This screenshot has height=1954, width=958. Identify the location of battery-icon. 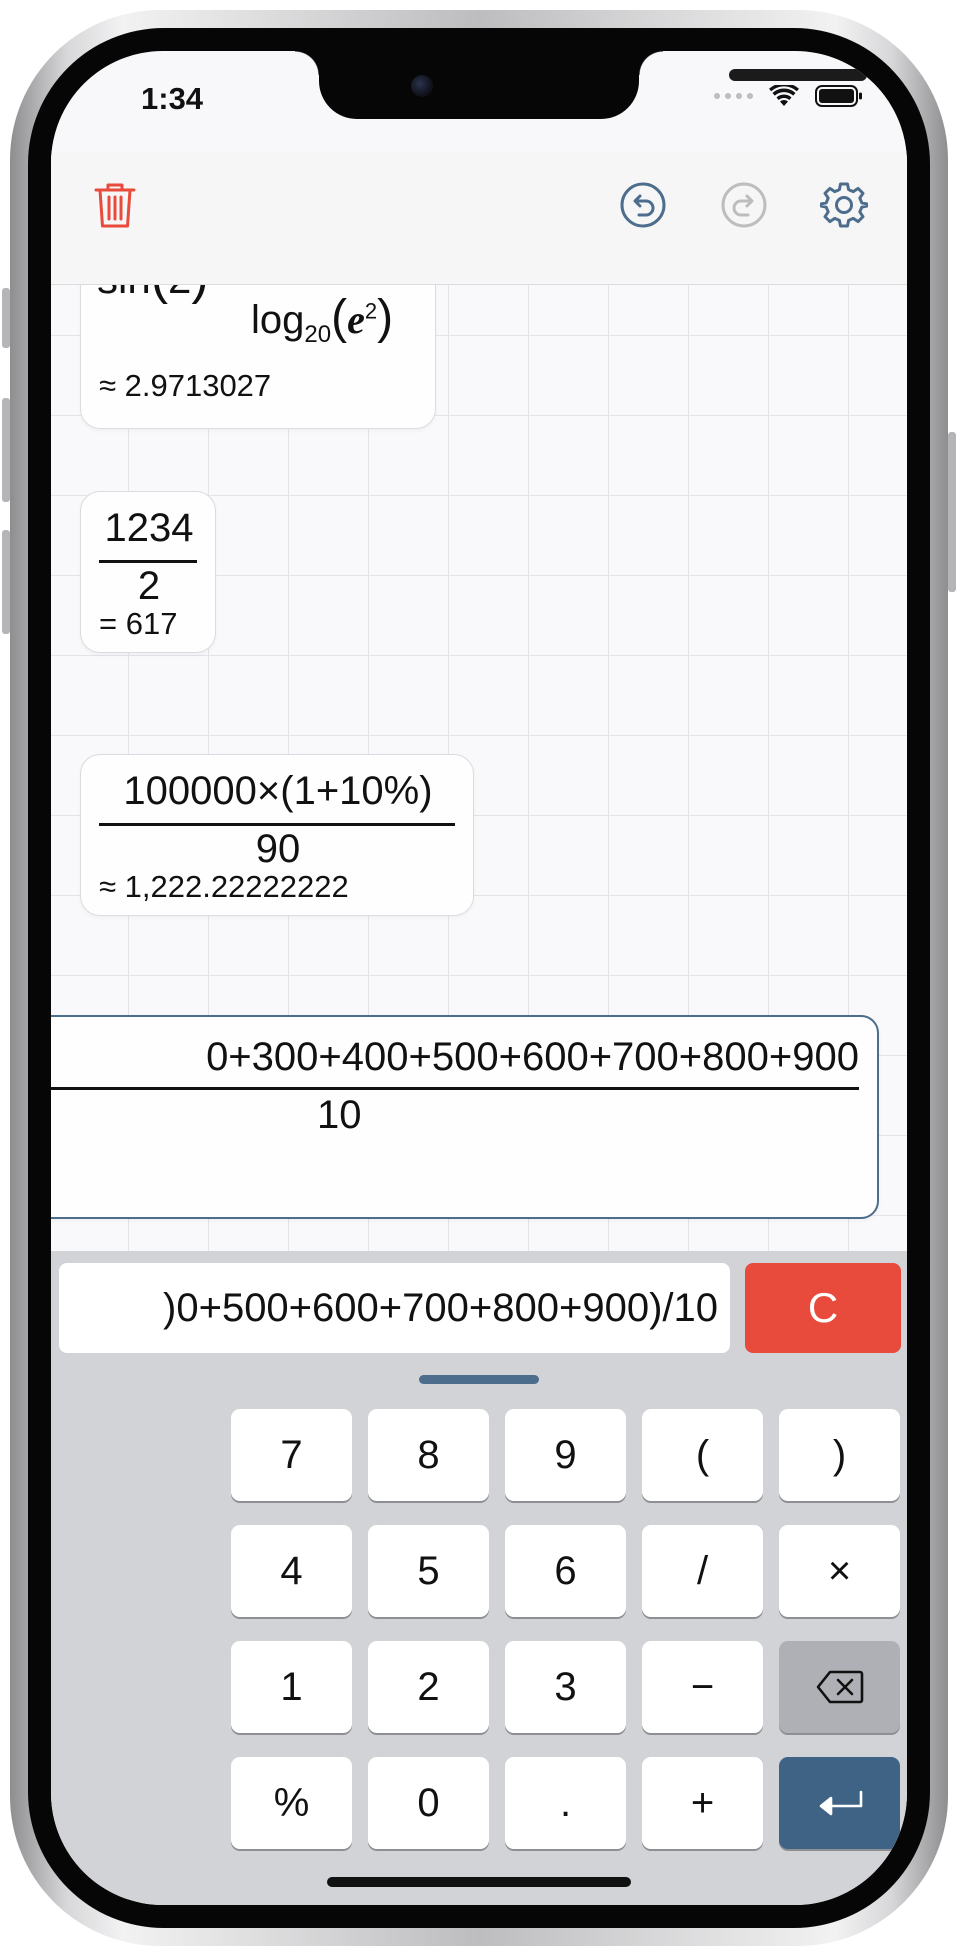
(838, 96).